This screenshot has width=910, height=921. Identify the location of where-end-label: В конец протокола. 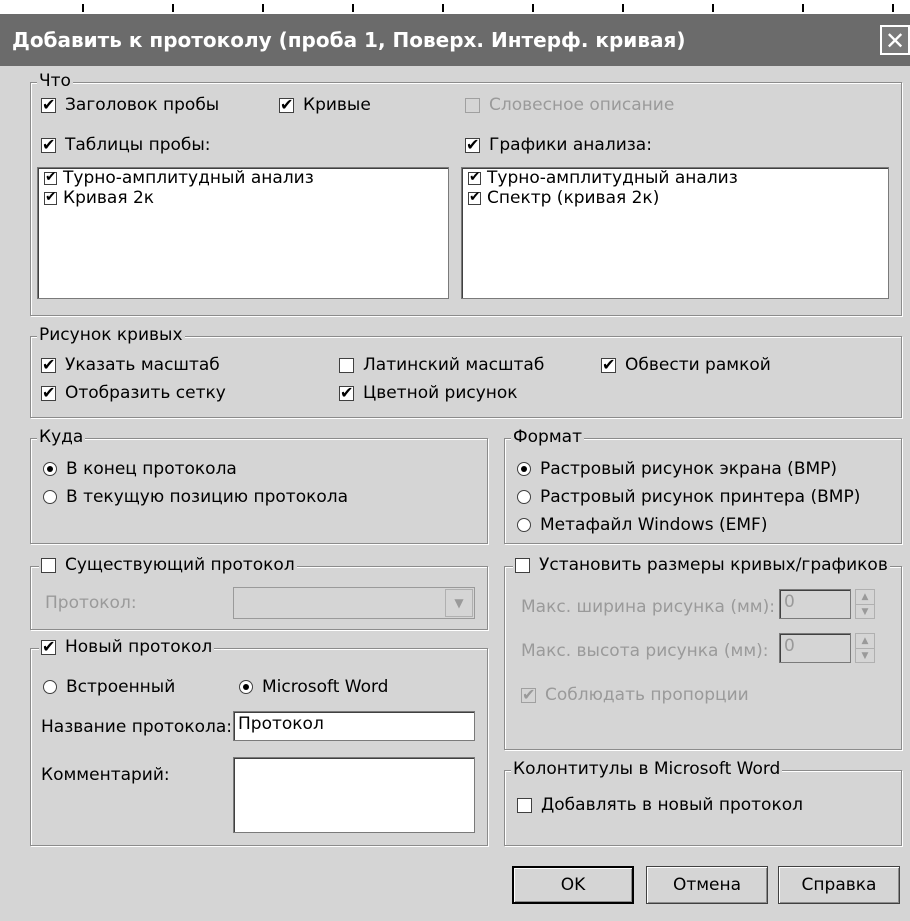
(151, 469).